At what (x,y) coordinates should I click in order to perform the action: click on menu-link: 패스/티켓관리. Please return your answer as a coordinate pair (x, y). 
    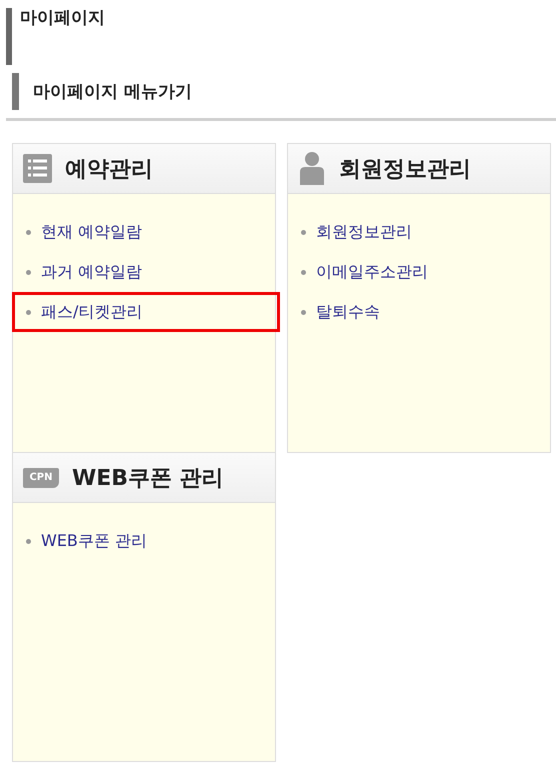
    Looking at the image, I should click on (91, 312).